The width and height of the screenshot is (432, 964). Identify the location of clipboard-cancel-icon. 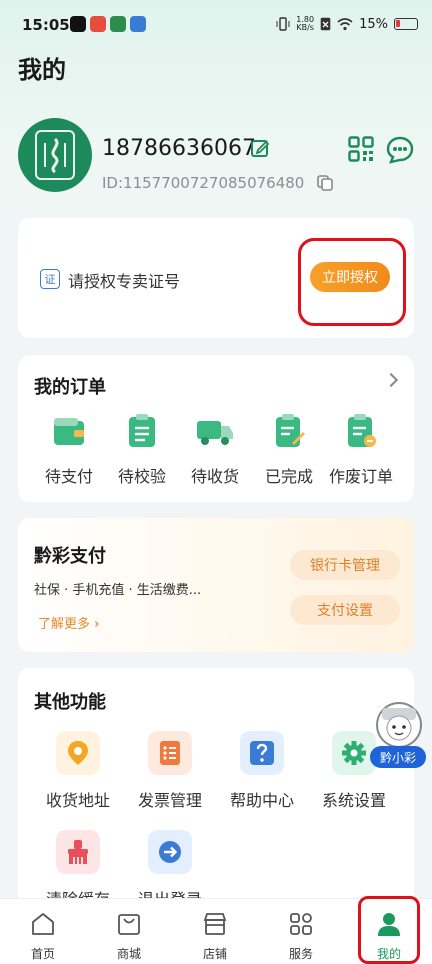
(362, 430).